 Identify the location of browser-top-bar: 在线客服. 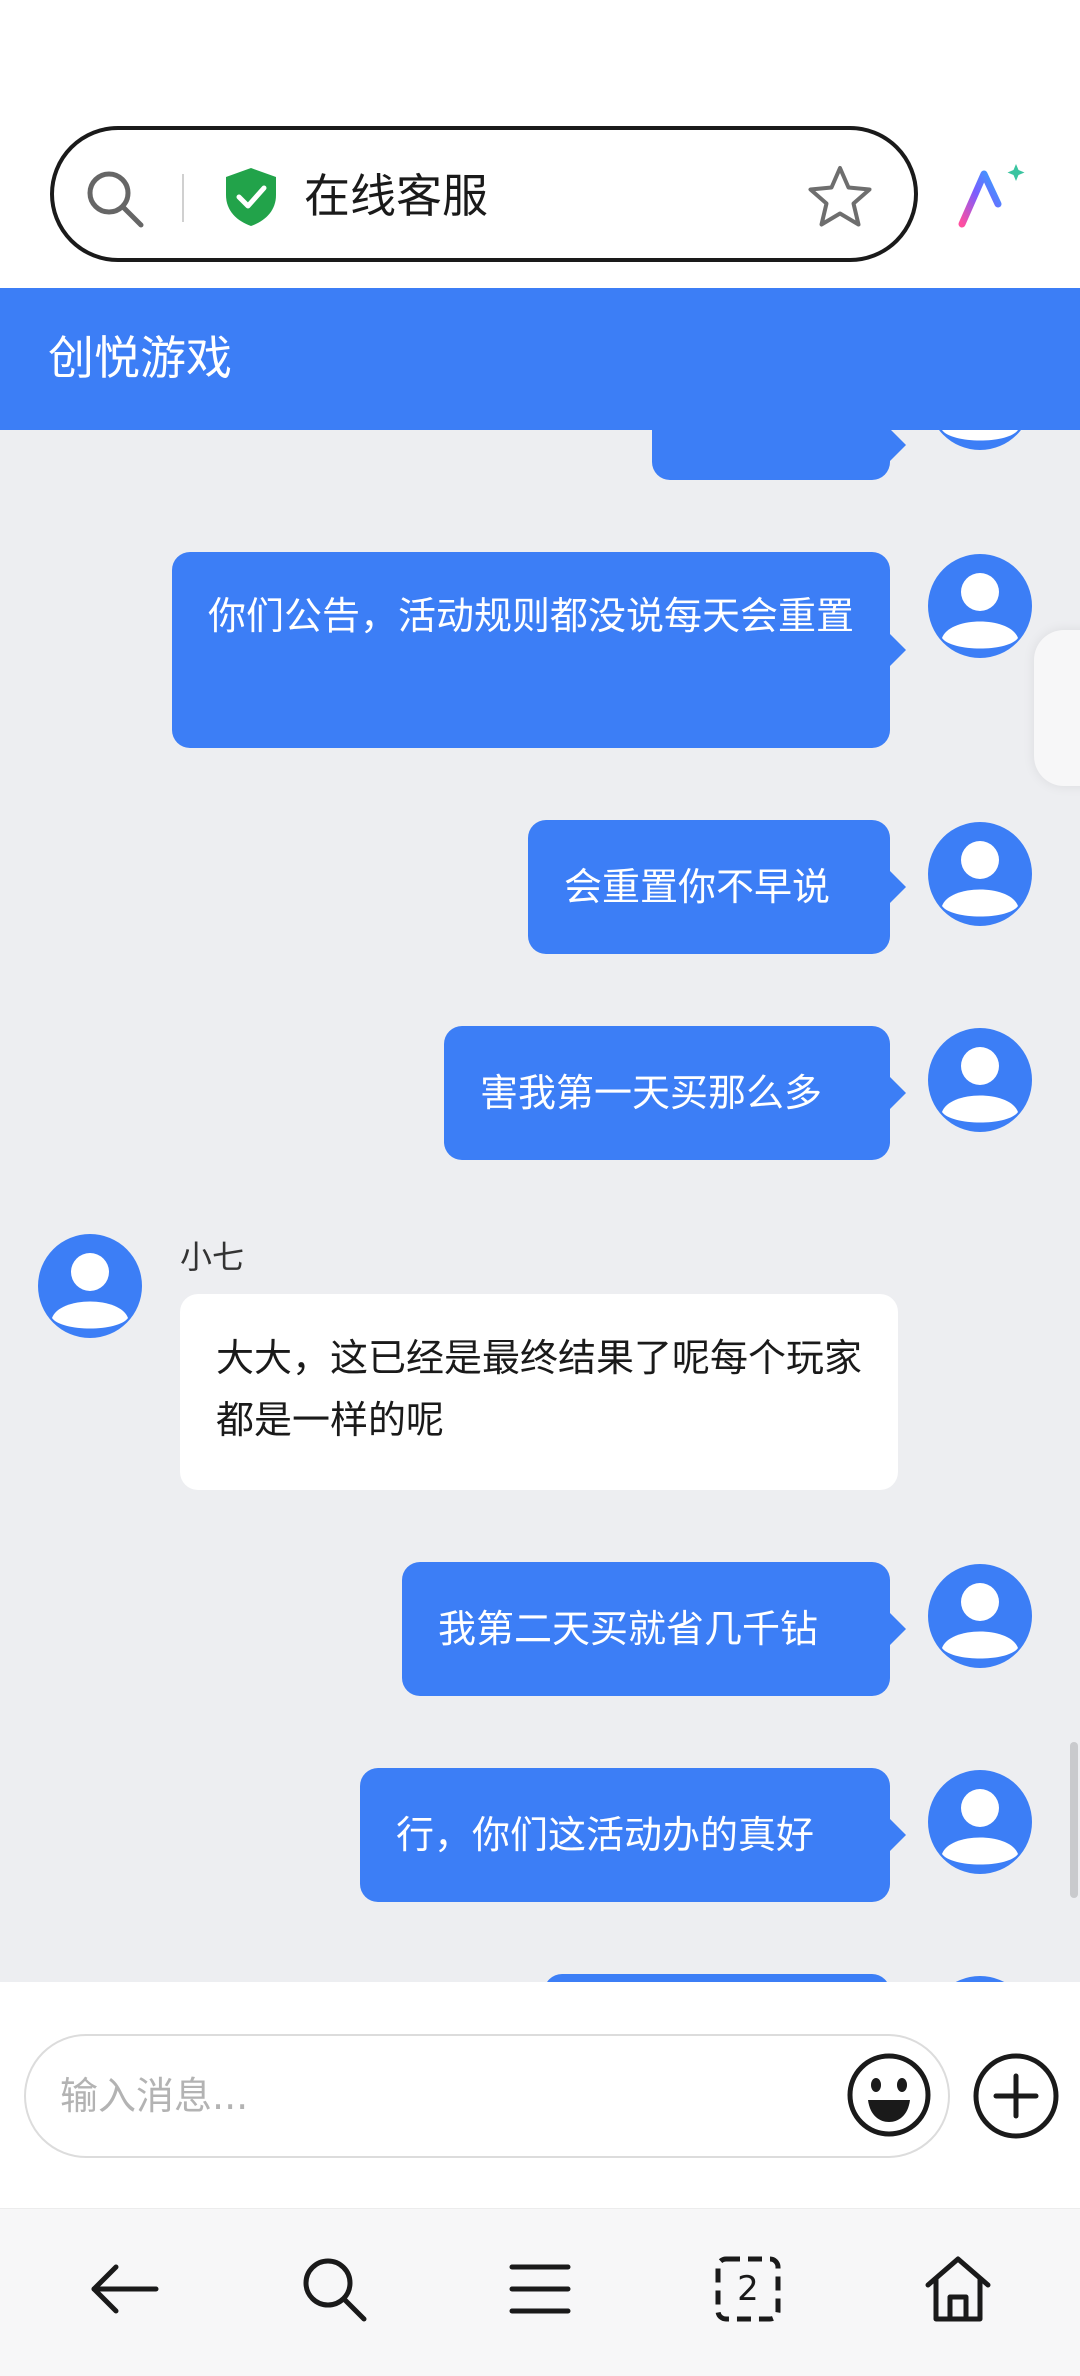
(540, 144).